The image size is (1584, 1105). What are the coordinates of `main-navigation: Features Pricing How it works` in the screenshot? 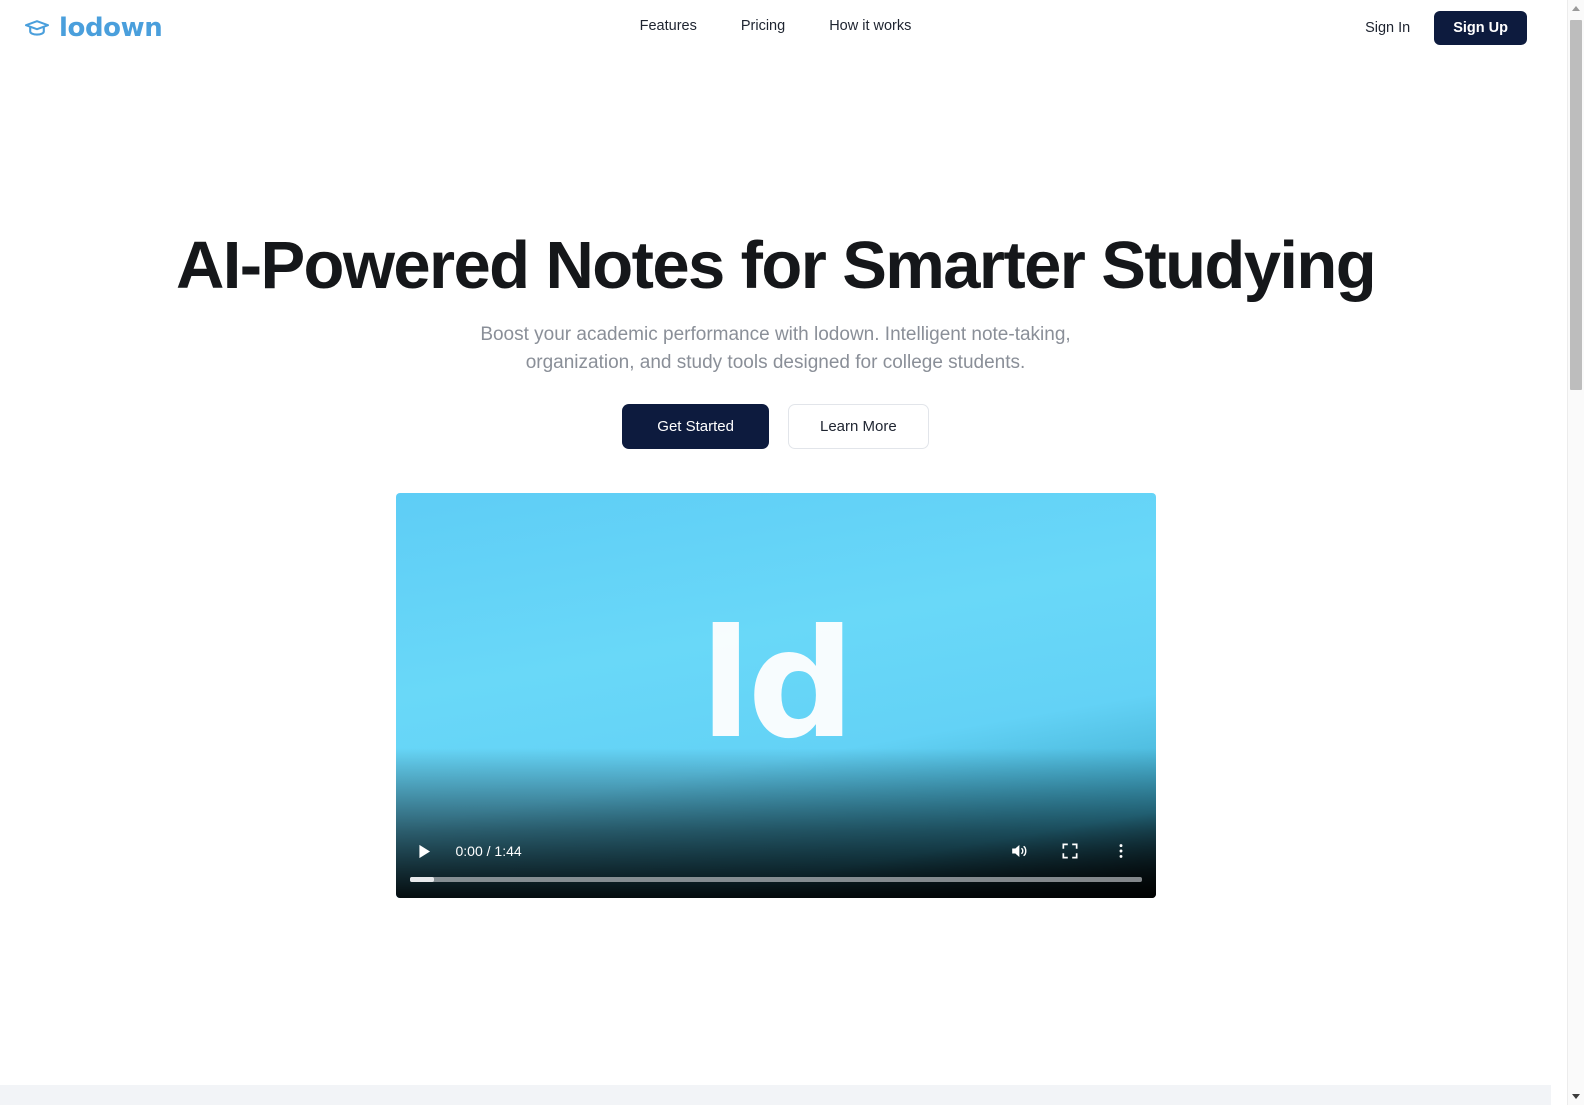 It's located at (776, 26).